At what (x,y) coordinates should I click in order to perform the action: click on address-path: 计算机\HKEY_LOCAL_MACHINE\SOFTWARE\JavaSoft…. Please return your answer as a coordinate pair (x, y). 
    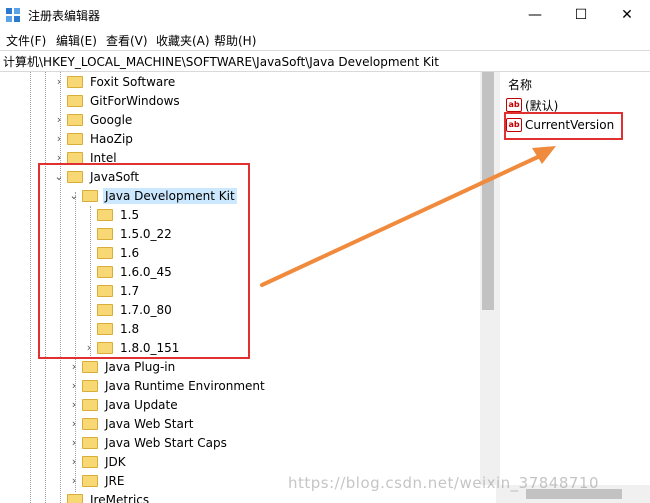
    Looking at the image, I should click on (221, 61).